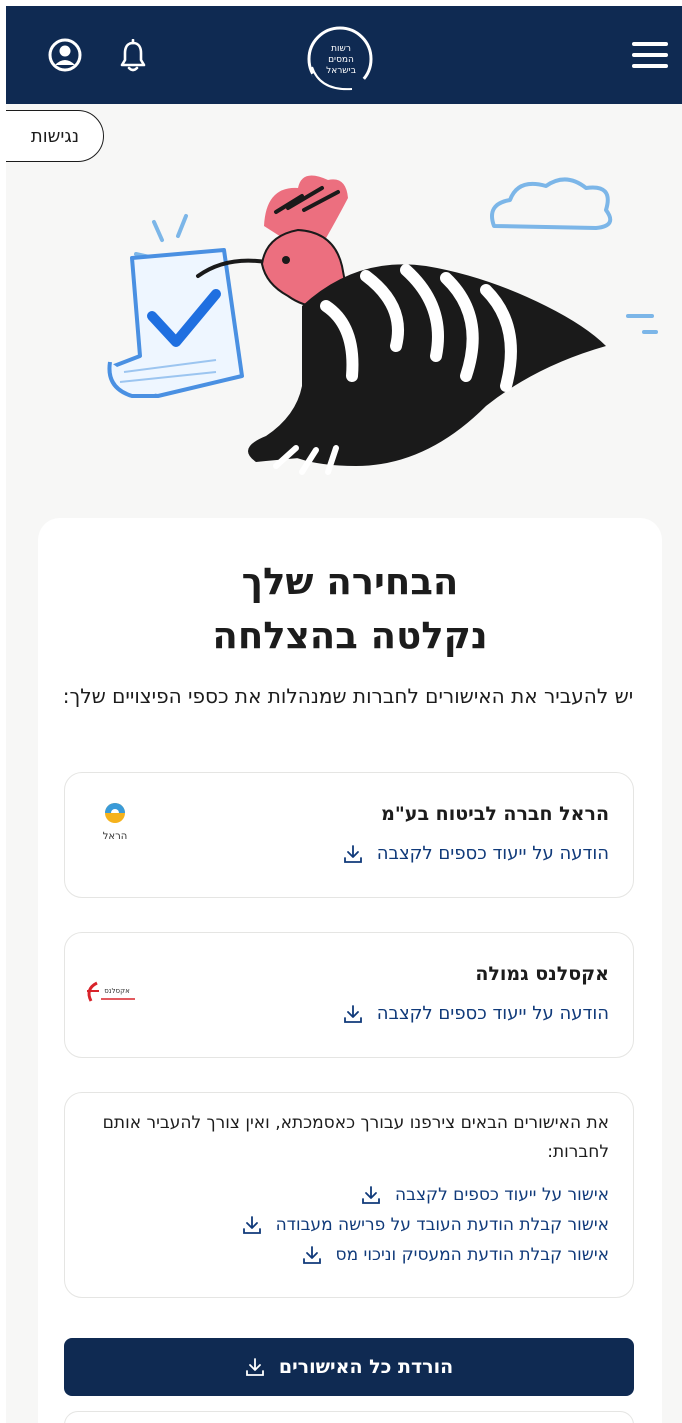  What do you see at coordinates (341, 49) in the screenshot?
I see `logo-line-1: רשות` at bounding box center [341, 49].